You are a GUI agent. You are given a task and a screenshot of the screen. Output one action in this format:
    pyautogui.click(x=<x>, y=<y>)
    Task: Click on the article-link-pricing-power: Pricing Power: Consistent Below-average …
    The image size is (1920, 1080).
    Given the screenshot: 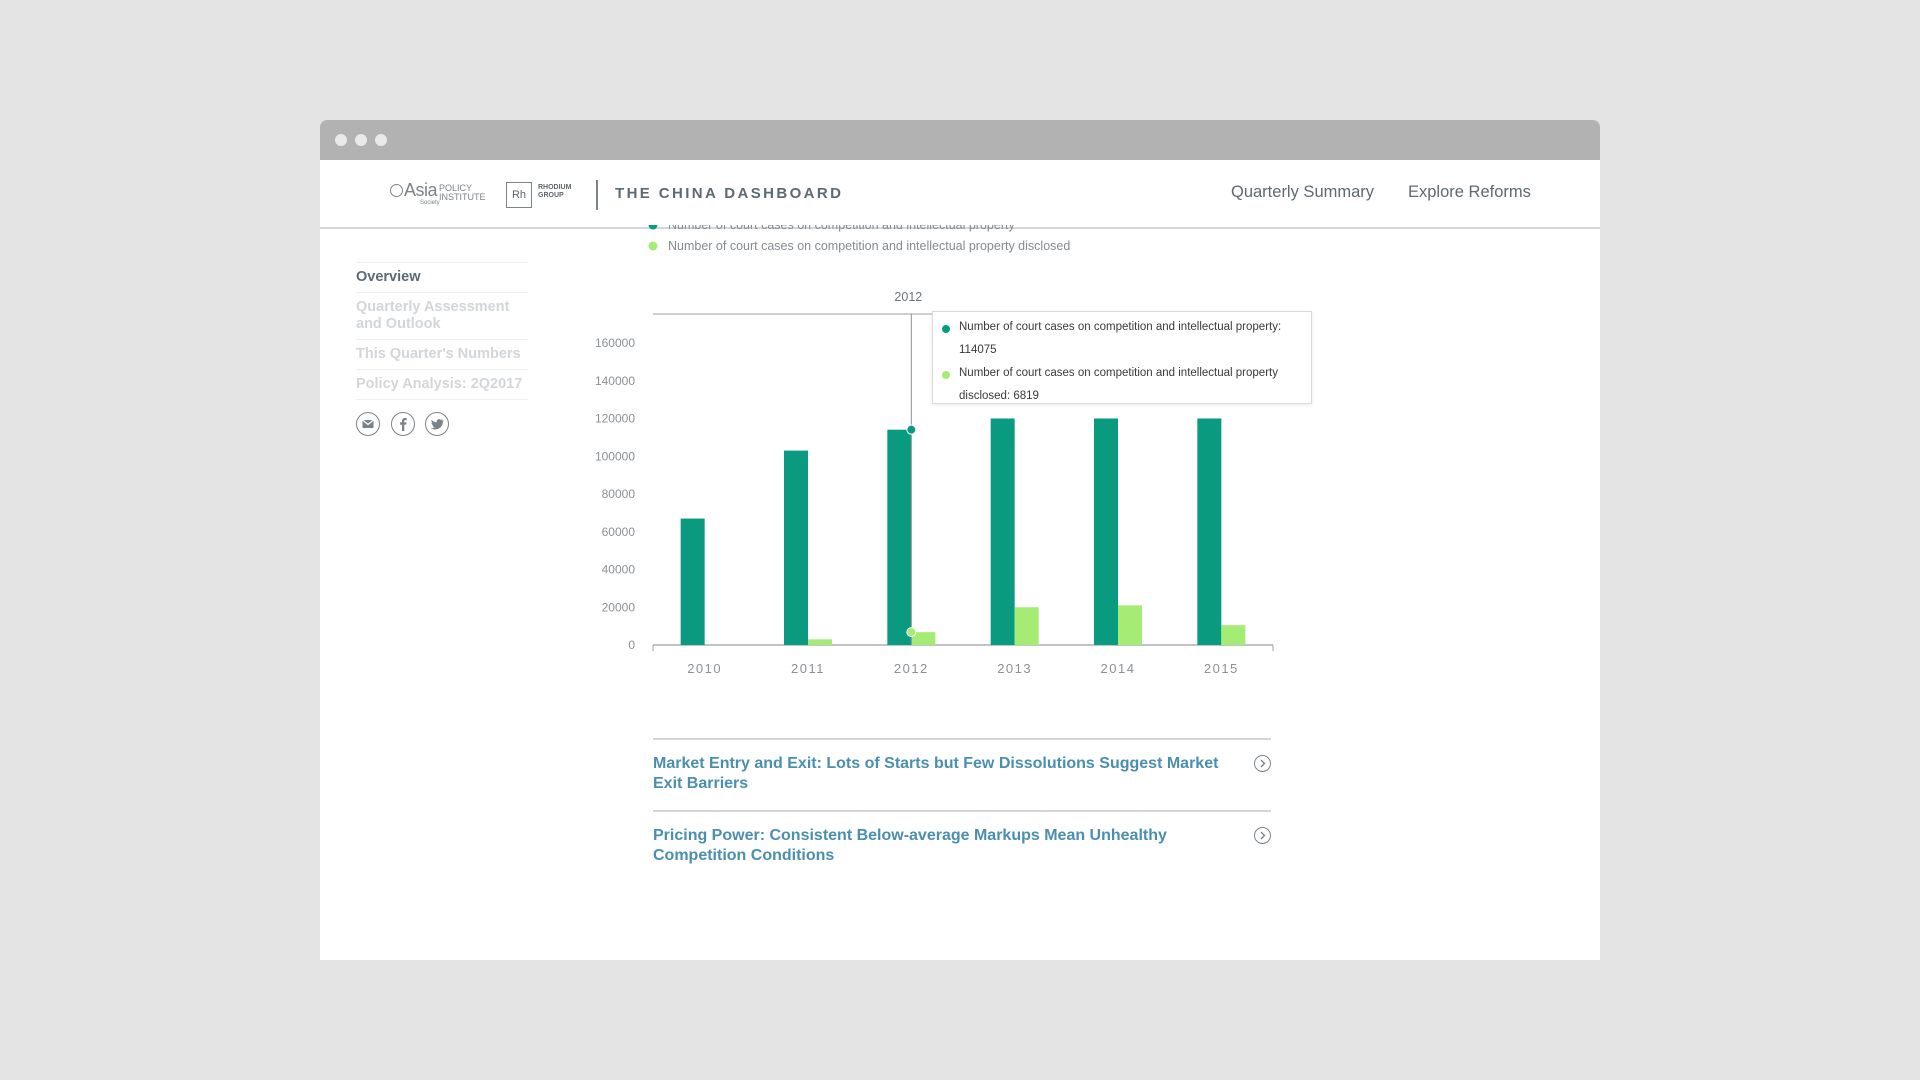 What is the action you would take?
    pyautogui.click(x=962, y=846)
    